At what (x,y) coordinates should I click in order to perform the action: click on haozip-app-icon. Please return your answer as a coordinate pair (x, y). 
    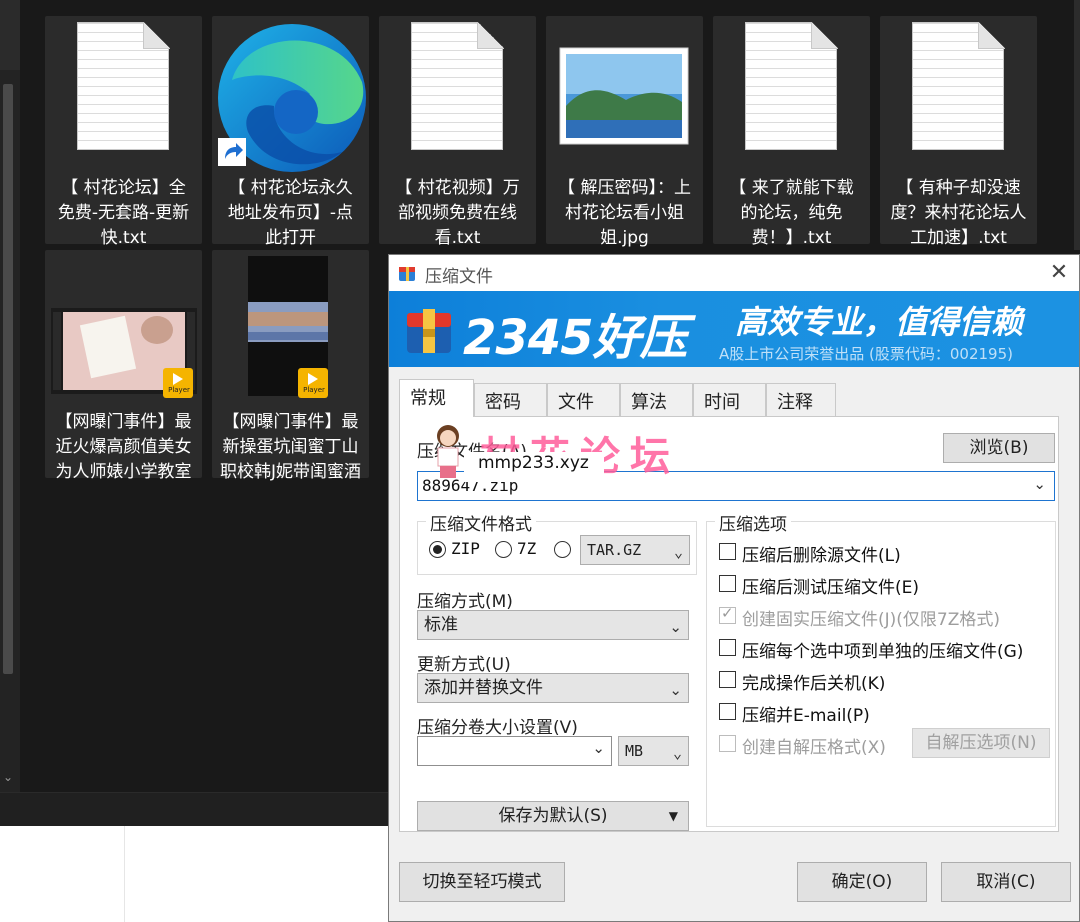
    Looking at the image, I should click on (407, 274).